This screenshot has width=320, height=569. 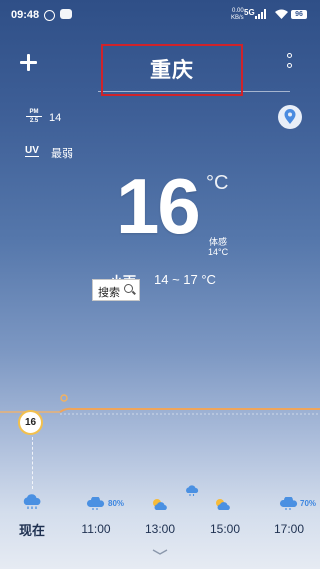 What do you see at coordinates (218, 252) in the screenshot?
I see `feels-like-value: 14°C` at bounding box center [218, 252].